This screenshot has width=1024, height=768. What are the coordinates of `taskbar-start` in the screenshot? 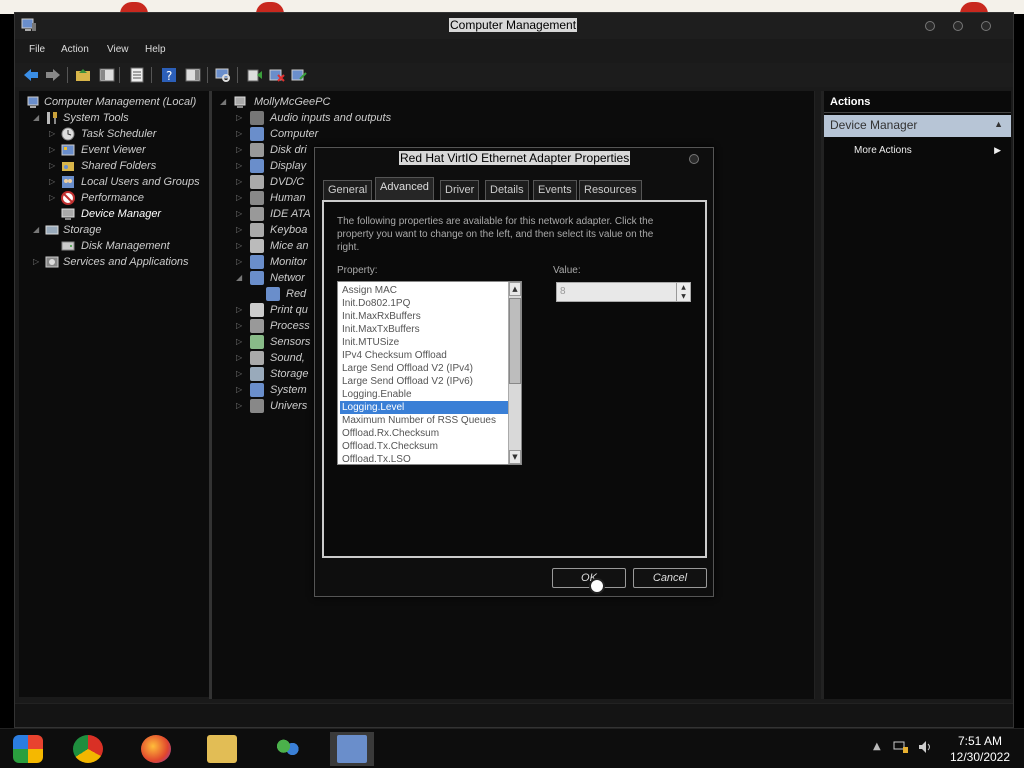 It's located at (28, 749).